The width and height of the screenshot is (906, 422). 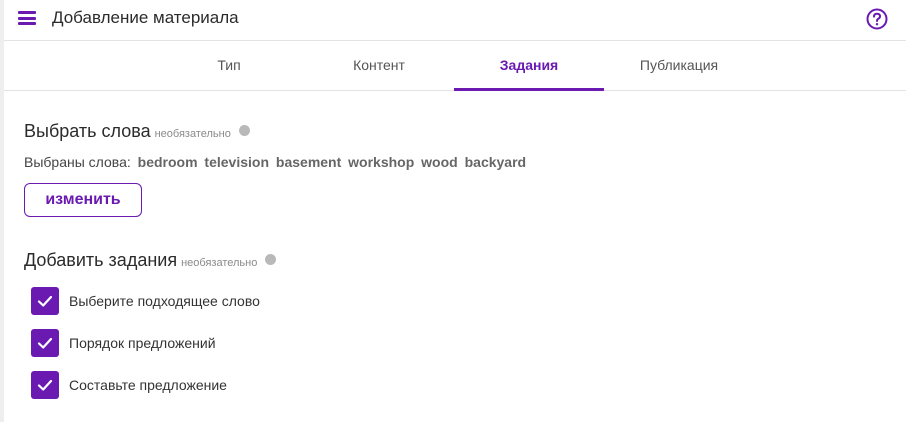 What do you see at coordinates (308, 162) in the screenshot?
I see `word-chip: basement` at bounding box center [308, 162].